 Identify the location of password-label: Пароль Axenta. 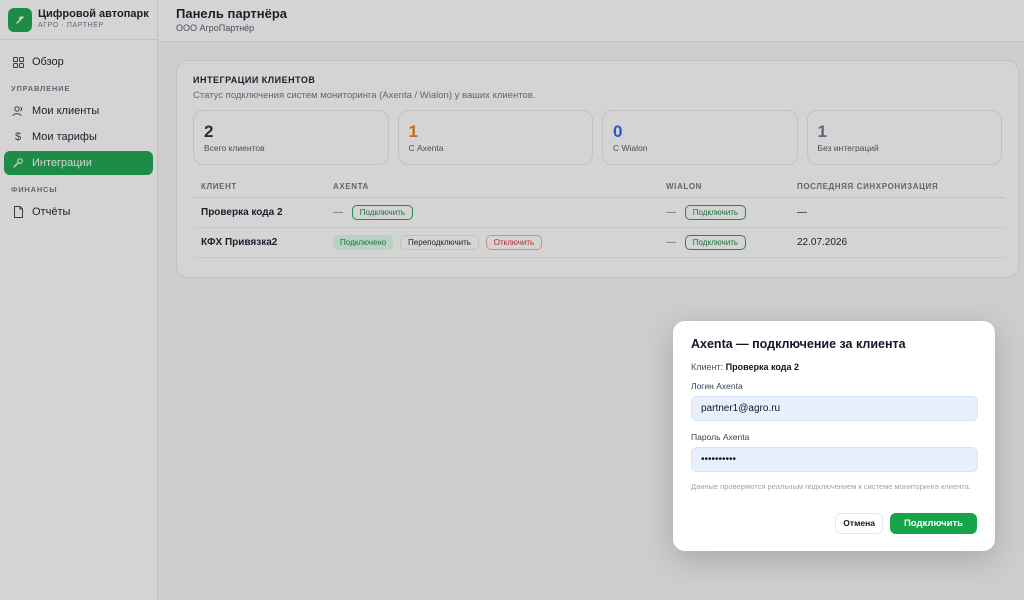
(720, 437).